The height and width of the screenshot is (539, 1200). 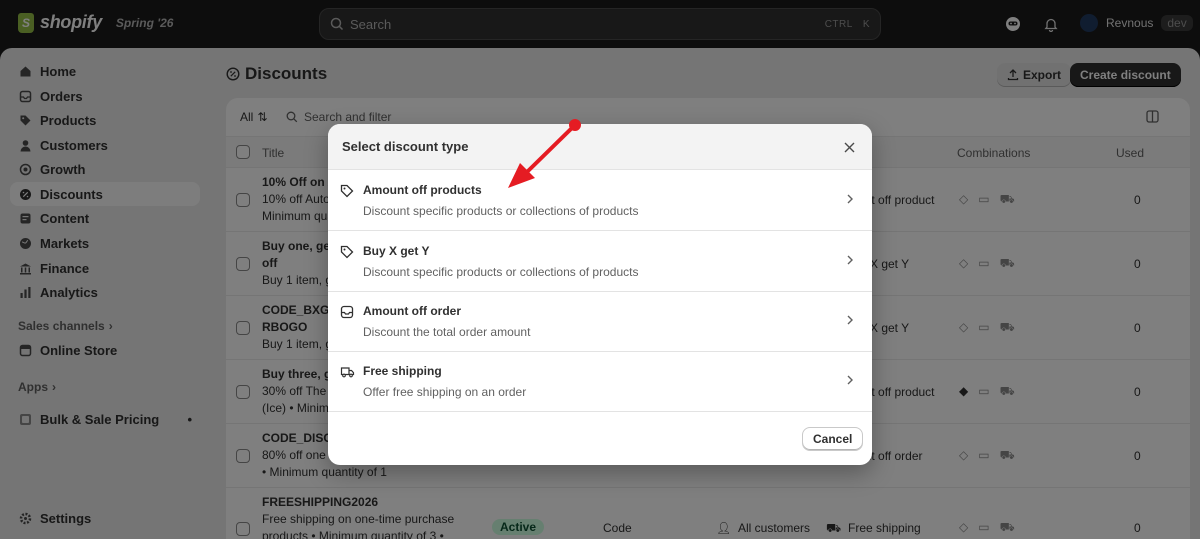 What do you see at coordinates (445, 392) in the screenshot?
I see `option-desc: Offer free shipping on an order` at bounding box center [445, 392].